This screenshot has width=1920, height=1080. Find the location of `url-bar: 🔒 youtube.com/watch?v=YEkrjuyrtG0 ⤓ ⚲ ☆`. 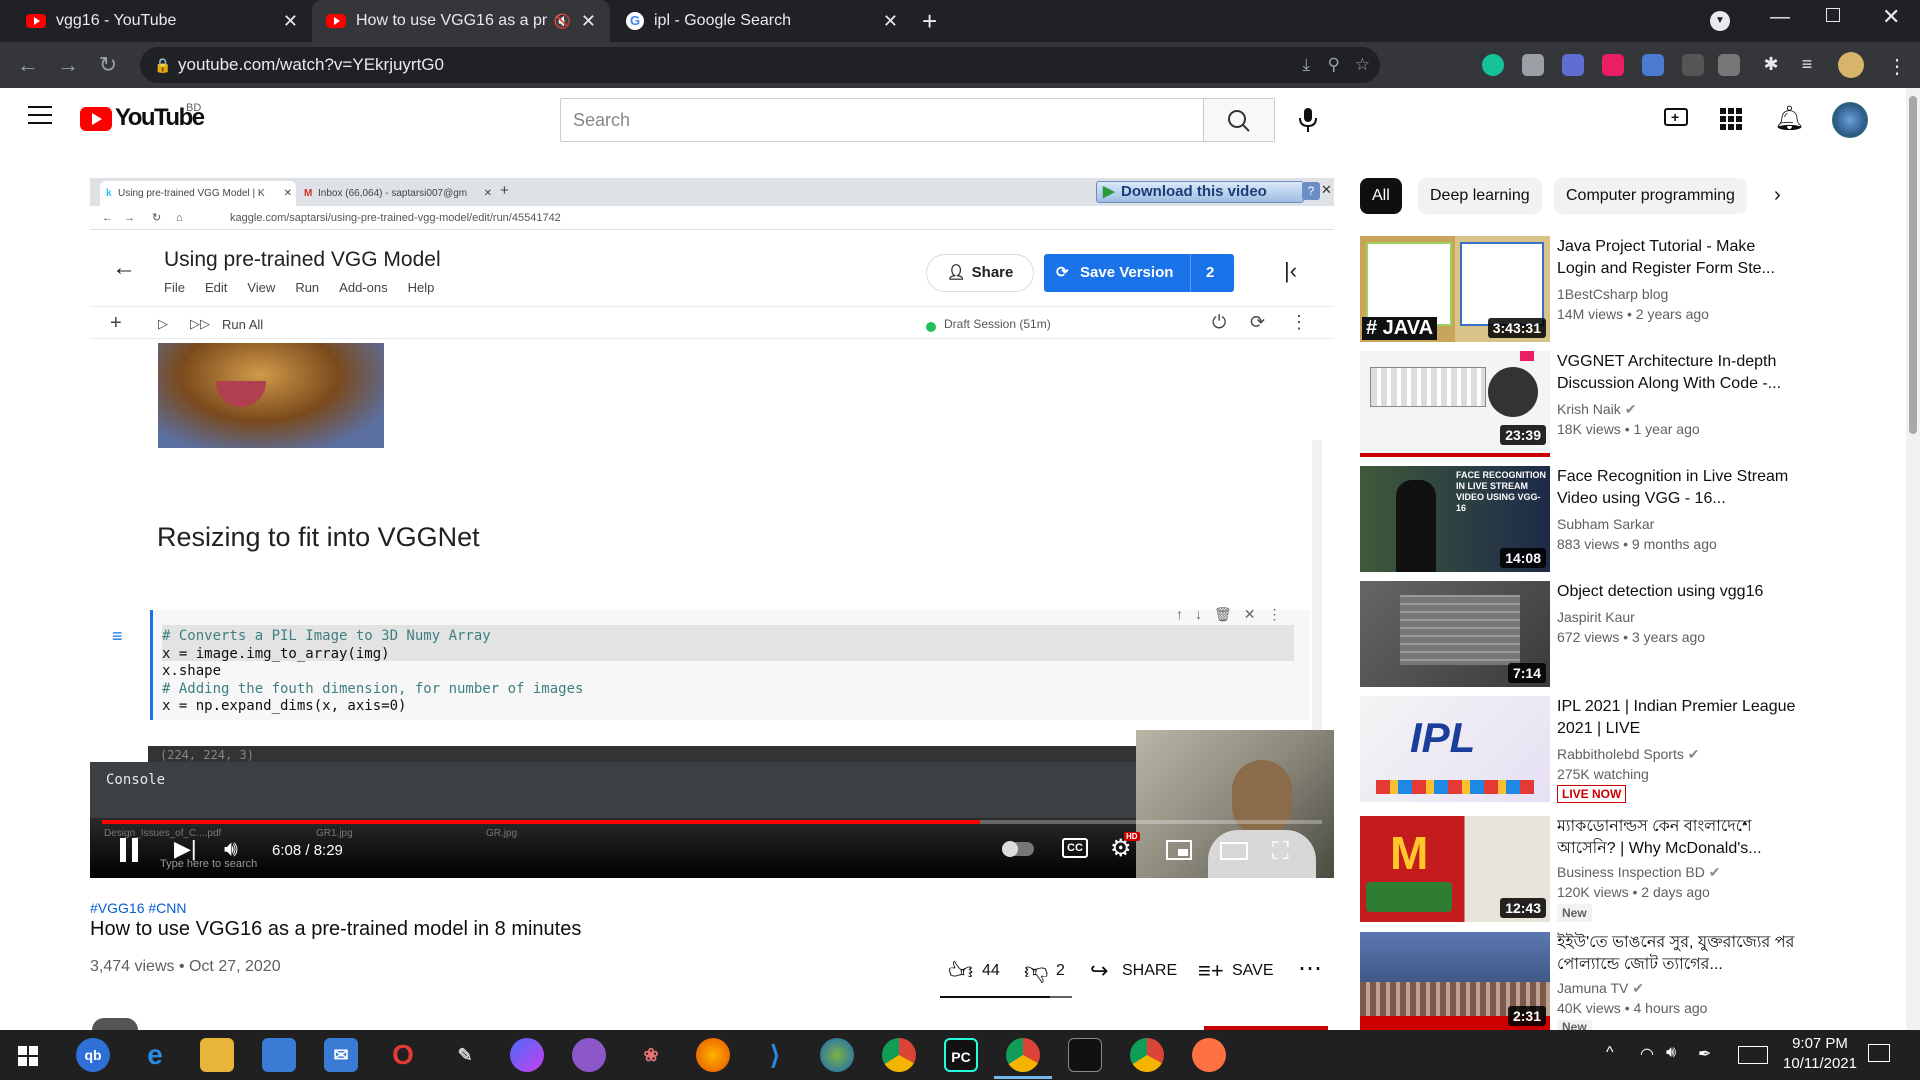

url-bar: 🔒 youtube.com/watch?v=YEkrjuyrtG0 ⤓ ⚲ ☆ is located at coordinates (760, 65).